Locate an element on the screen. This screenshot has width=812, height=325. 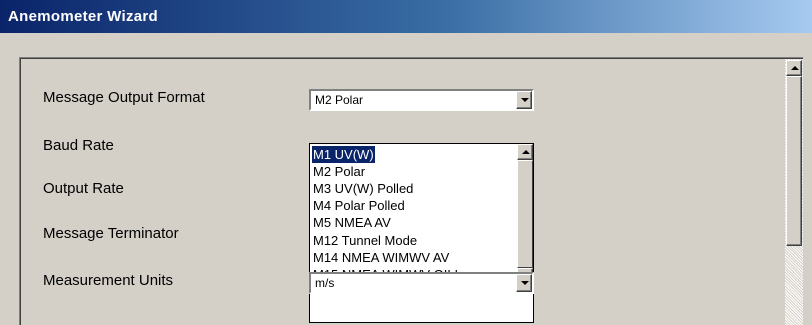
window-title-bar: Anemometer Wizard is located at coordinates (406, 16).